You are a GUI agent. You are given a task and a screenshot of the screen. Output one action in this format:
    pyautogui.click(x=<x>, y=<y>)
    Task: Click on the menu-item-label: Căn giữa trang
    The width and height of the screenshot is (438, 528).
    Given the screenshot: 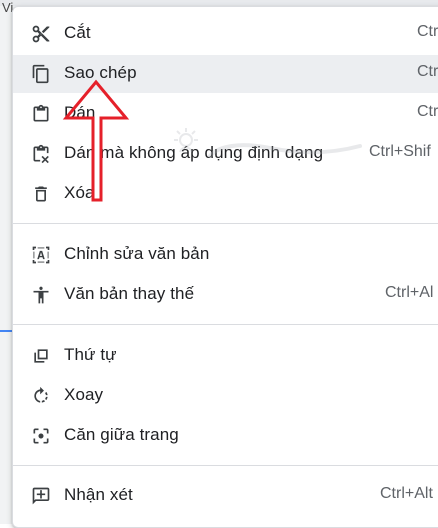 What is the action you would take?
    pyautogui.click(x=121, y=434)
    